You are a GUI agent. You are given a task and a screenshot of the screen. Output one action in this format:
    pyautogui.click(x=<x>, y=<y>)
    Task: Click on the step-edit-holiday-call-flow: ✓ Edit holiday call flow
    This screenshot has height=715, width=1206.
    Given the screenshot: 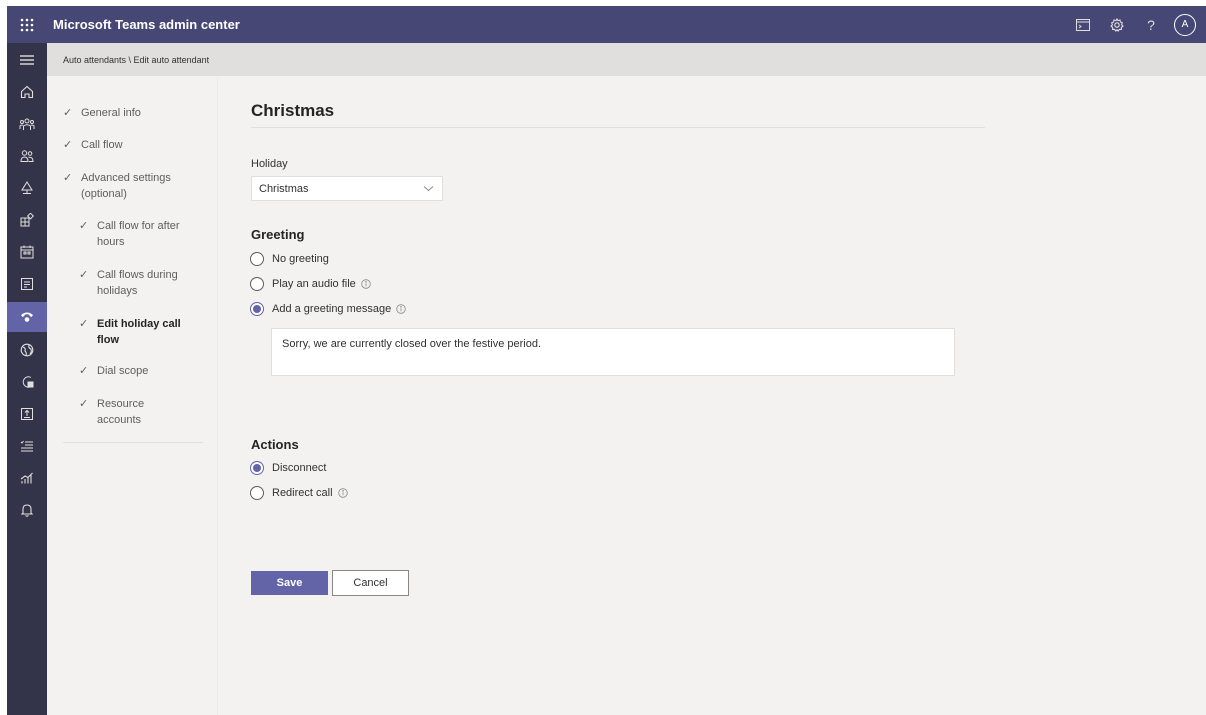 What is the action you would take?
    pyautogui.click(x=134, y=332)
    